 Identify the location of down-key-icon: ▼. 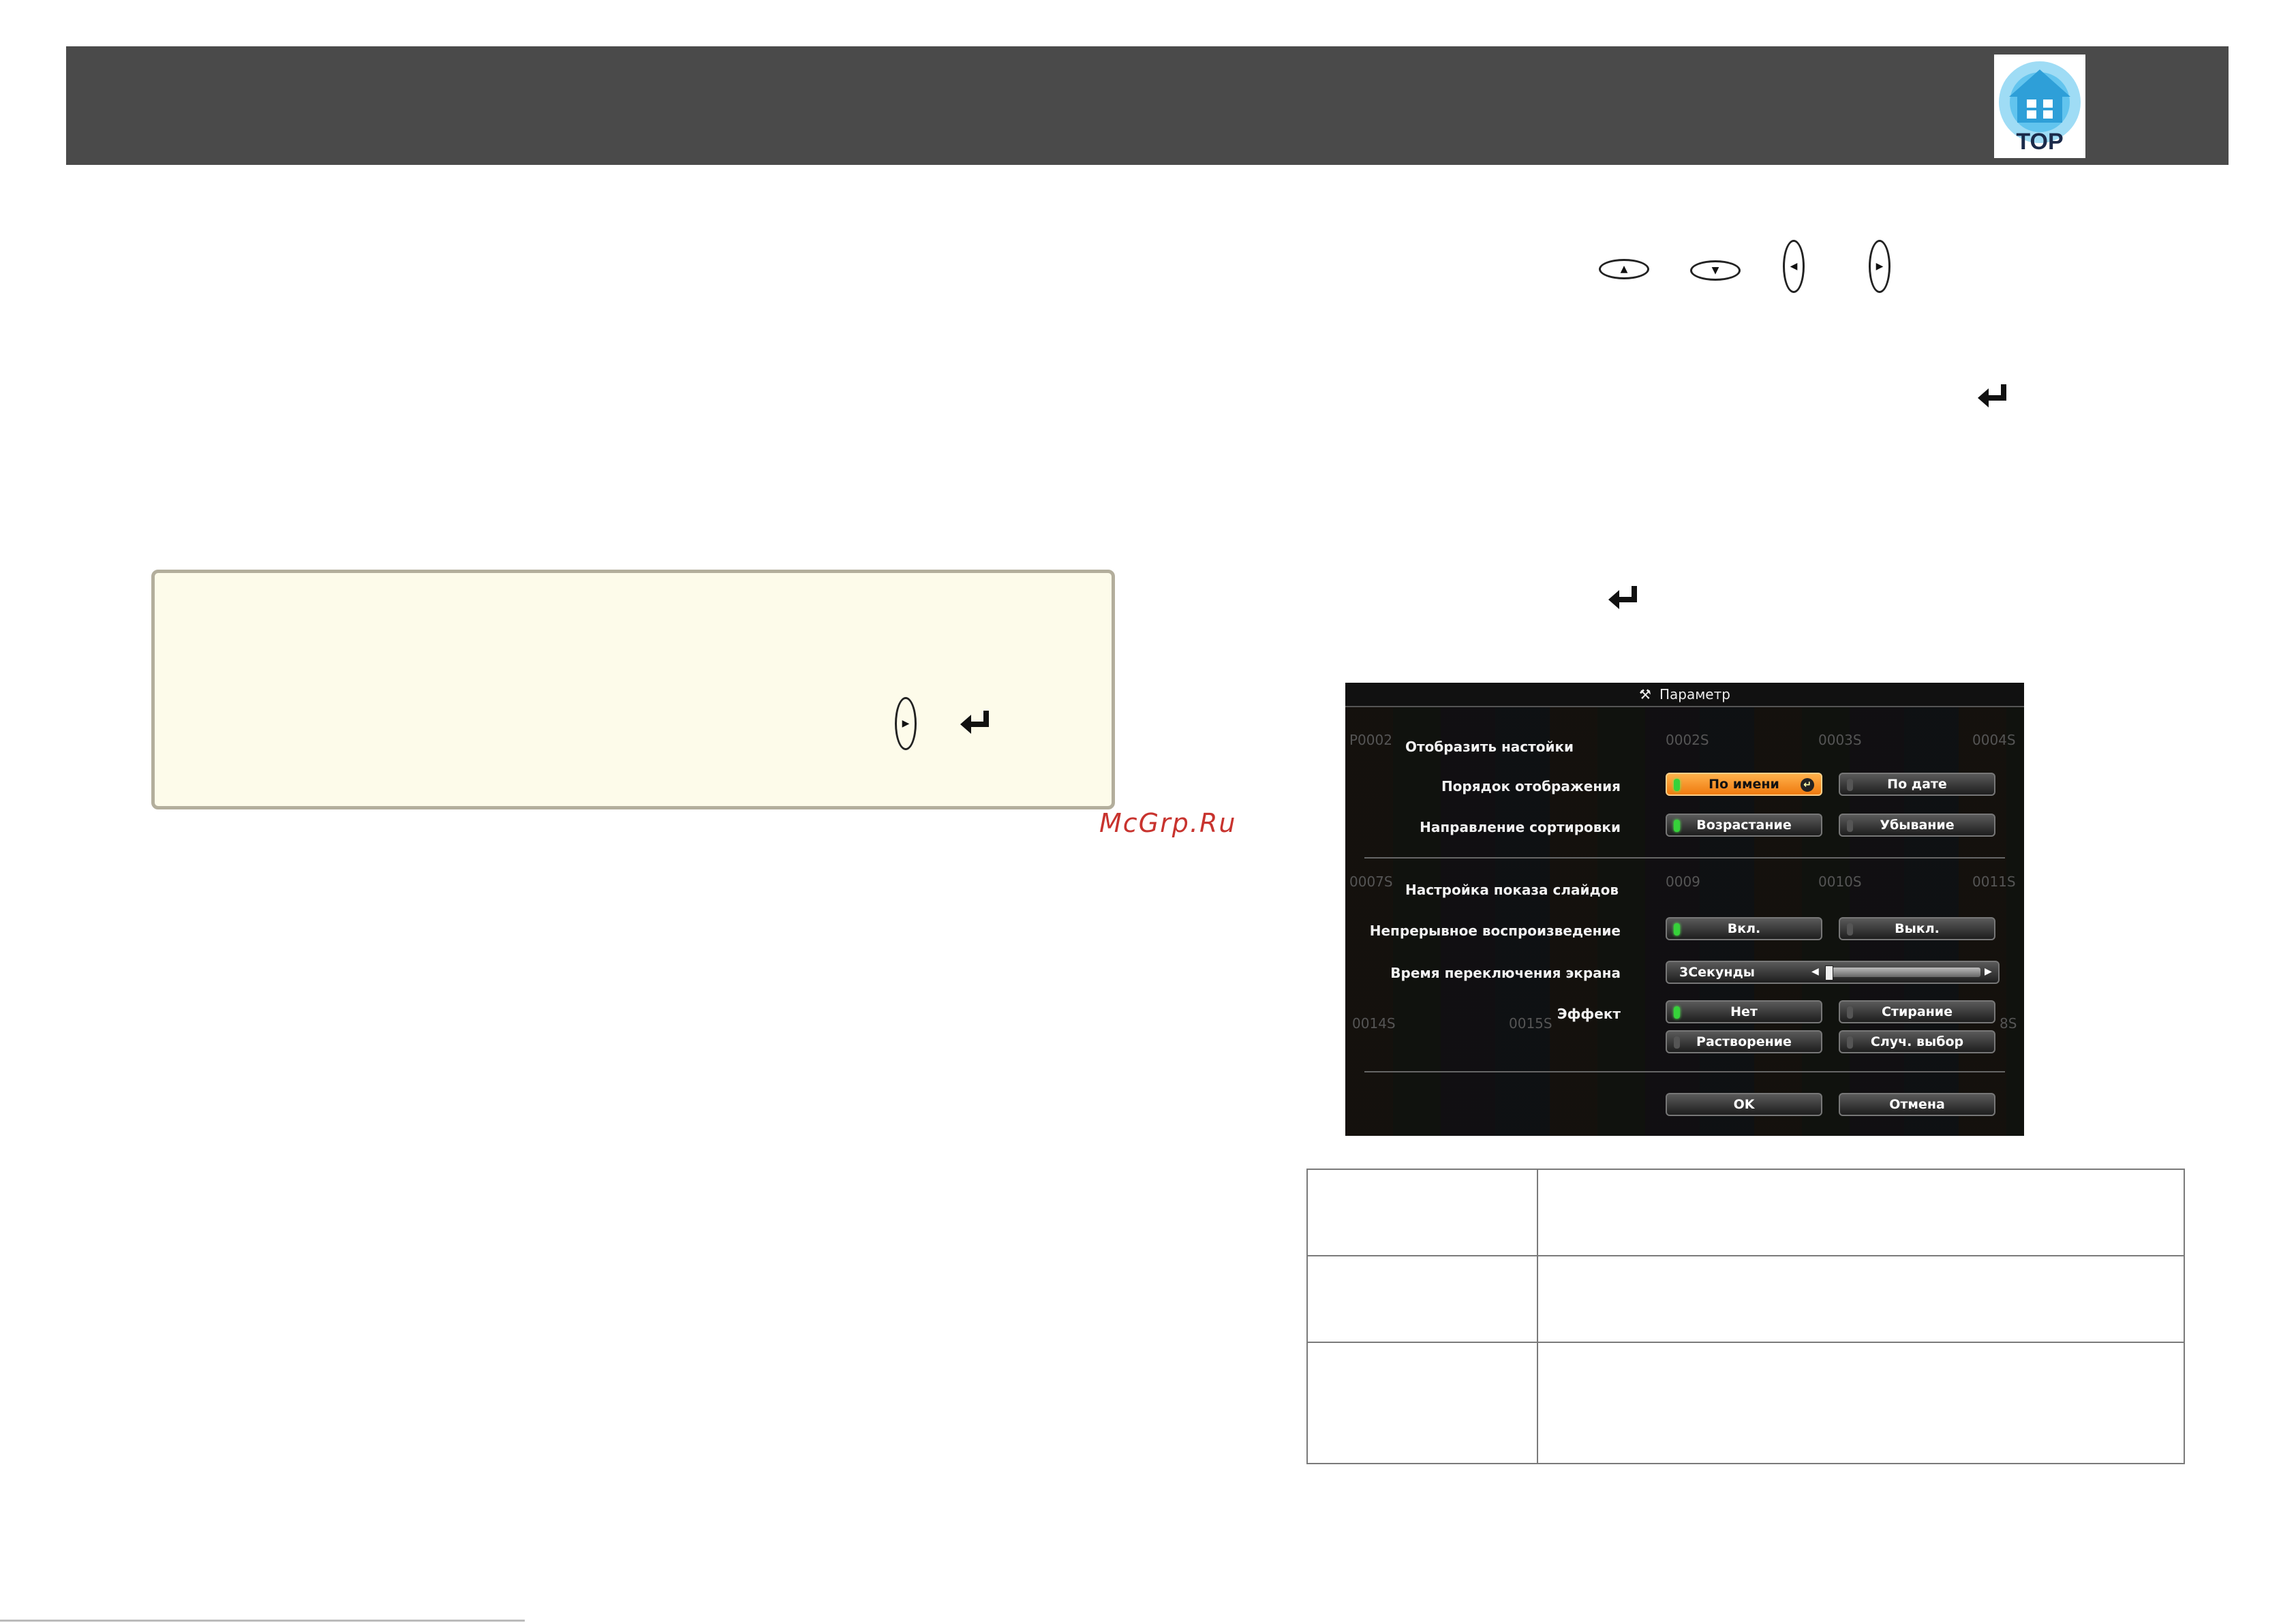
(1715, 270).